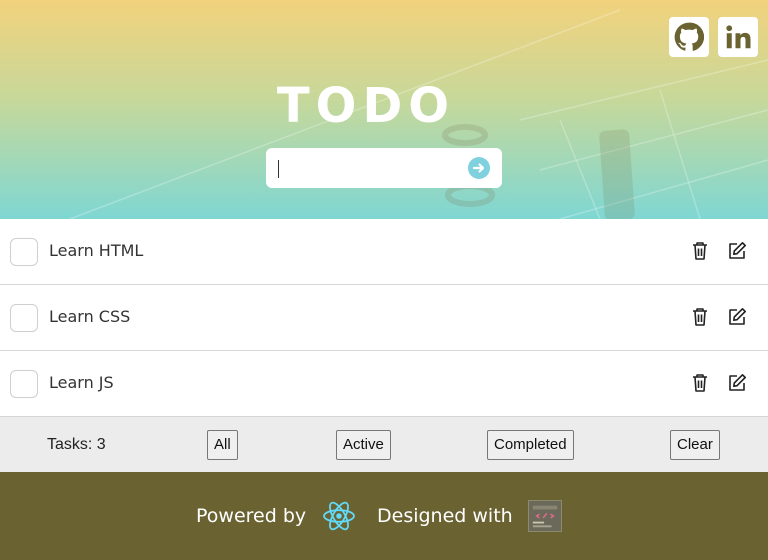 The image size is (768, 560). I want to click on designed-with-text: Designed with, so click(445, 516).